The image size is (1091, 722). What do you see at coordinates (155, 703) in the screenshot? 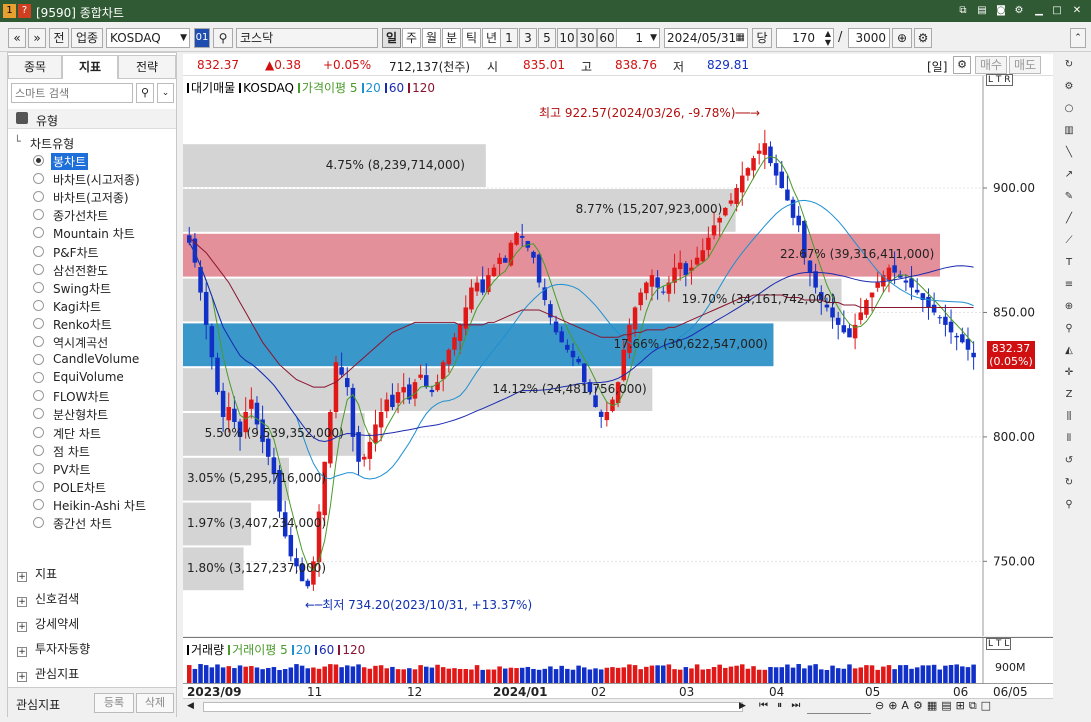
I see `delete-button: 삭제` at bounding box center [155, 703].